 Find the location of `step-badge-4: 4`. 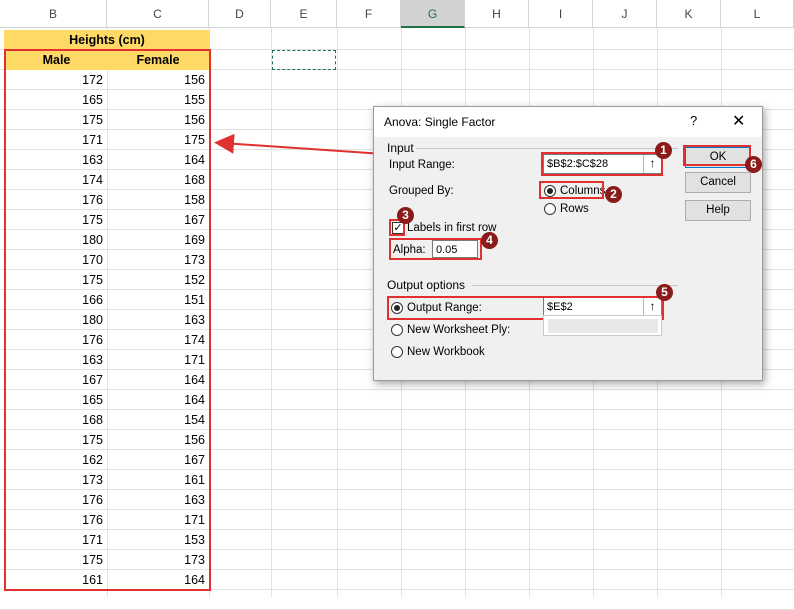

step-badge-4: 4 is located at coordinates (489, 240).